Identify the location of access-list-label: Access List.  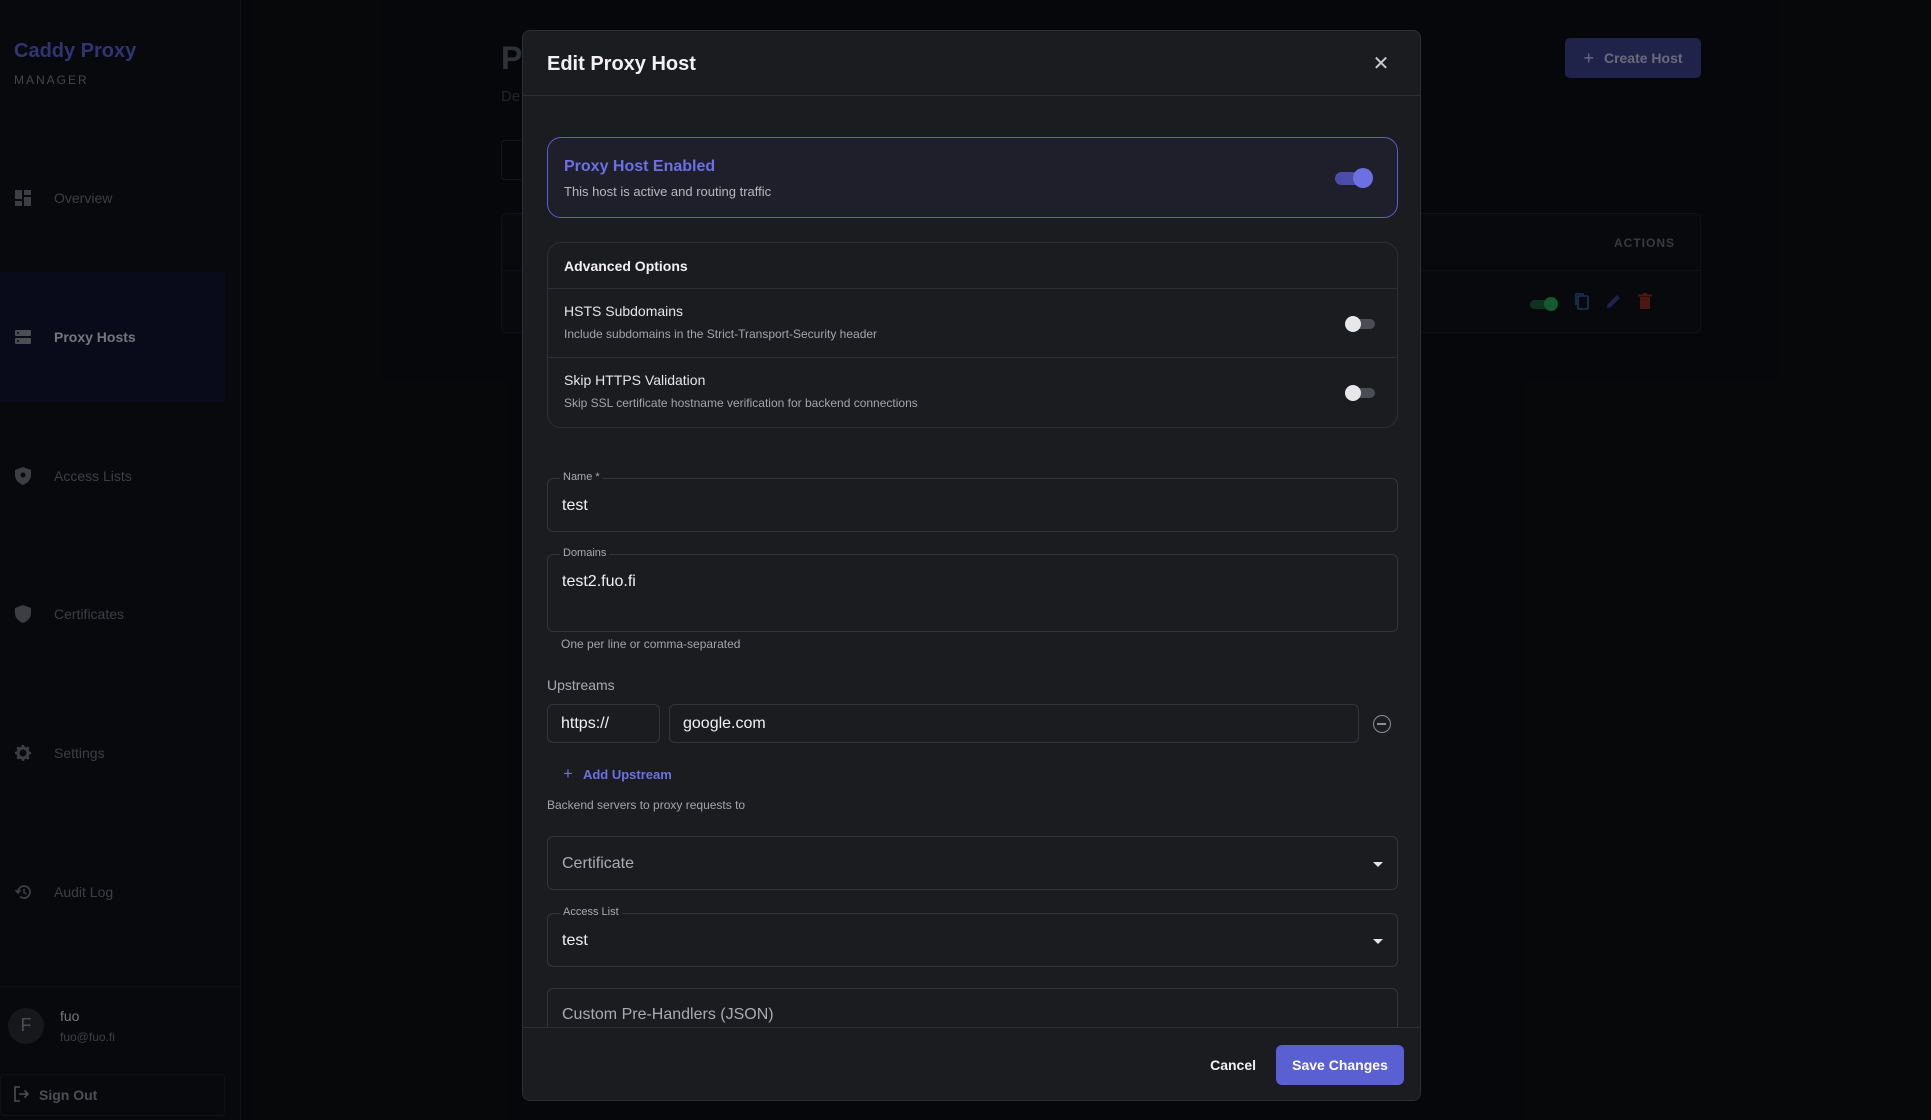
(591, 912).